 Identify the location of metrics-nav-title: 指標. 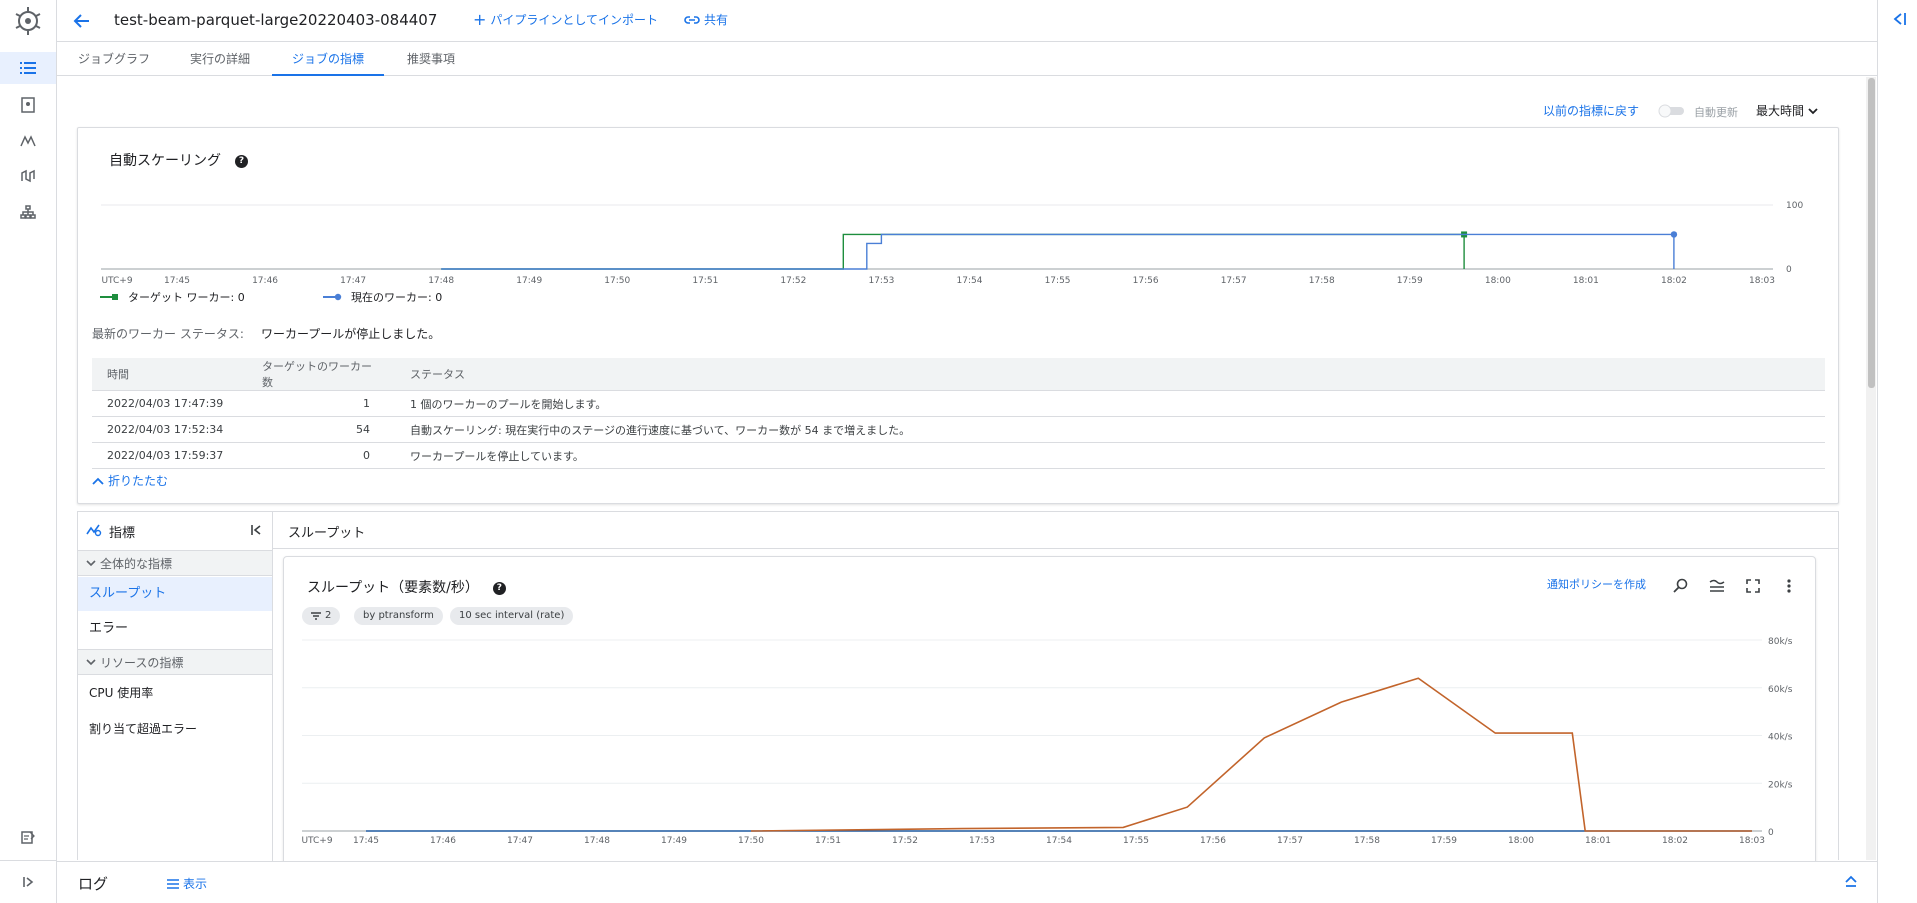
(122, 533).